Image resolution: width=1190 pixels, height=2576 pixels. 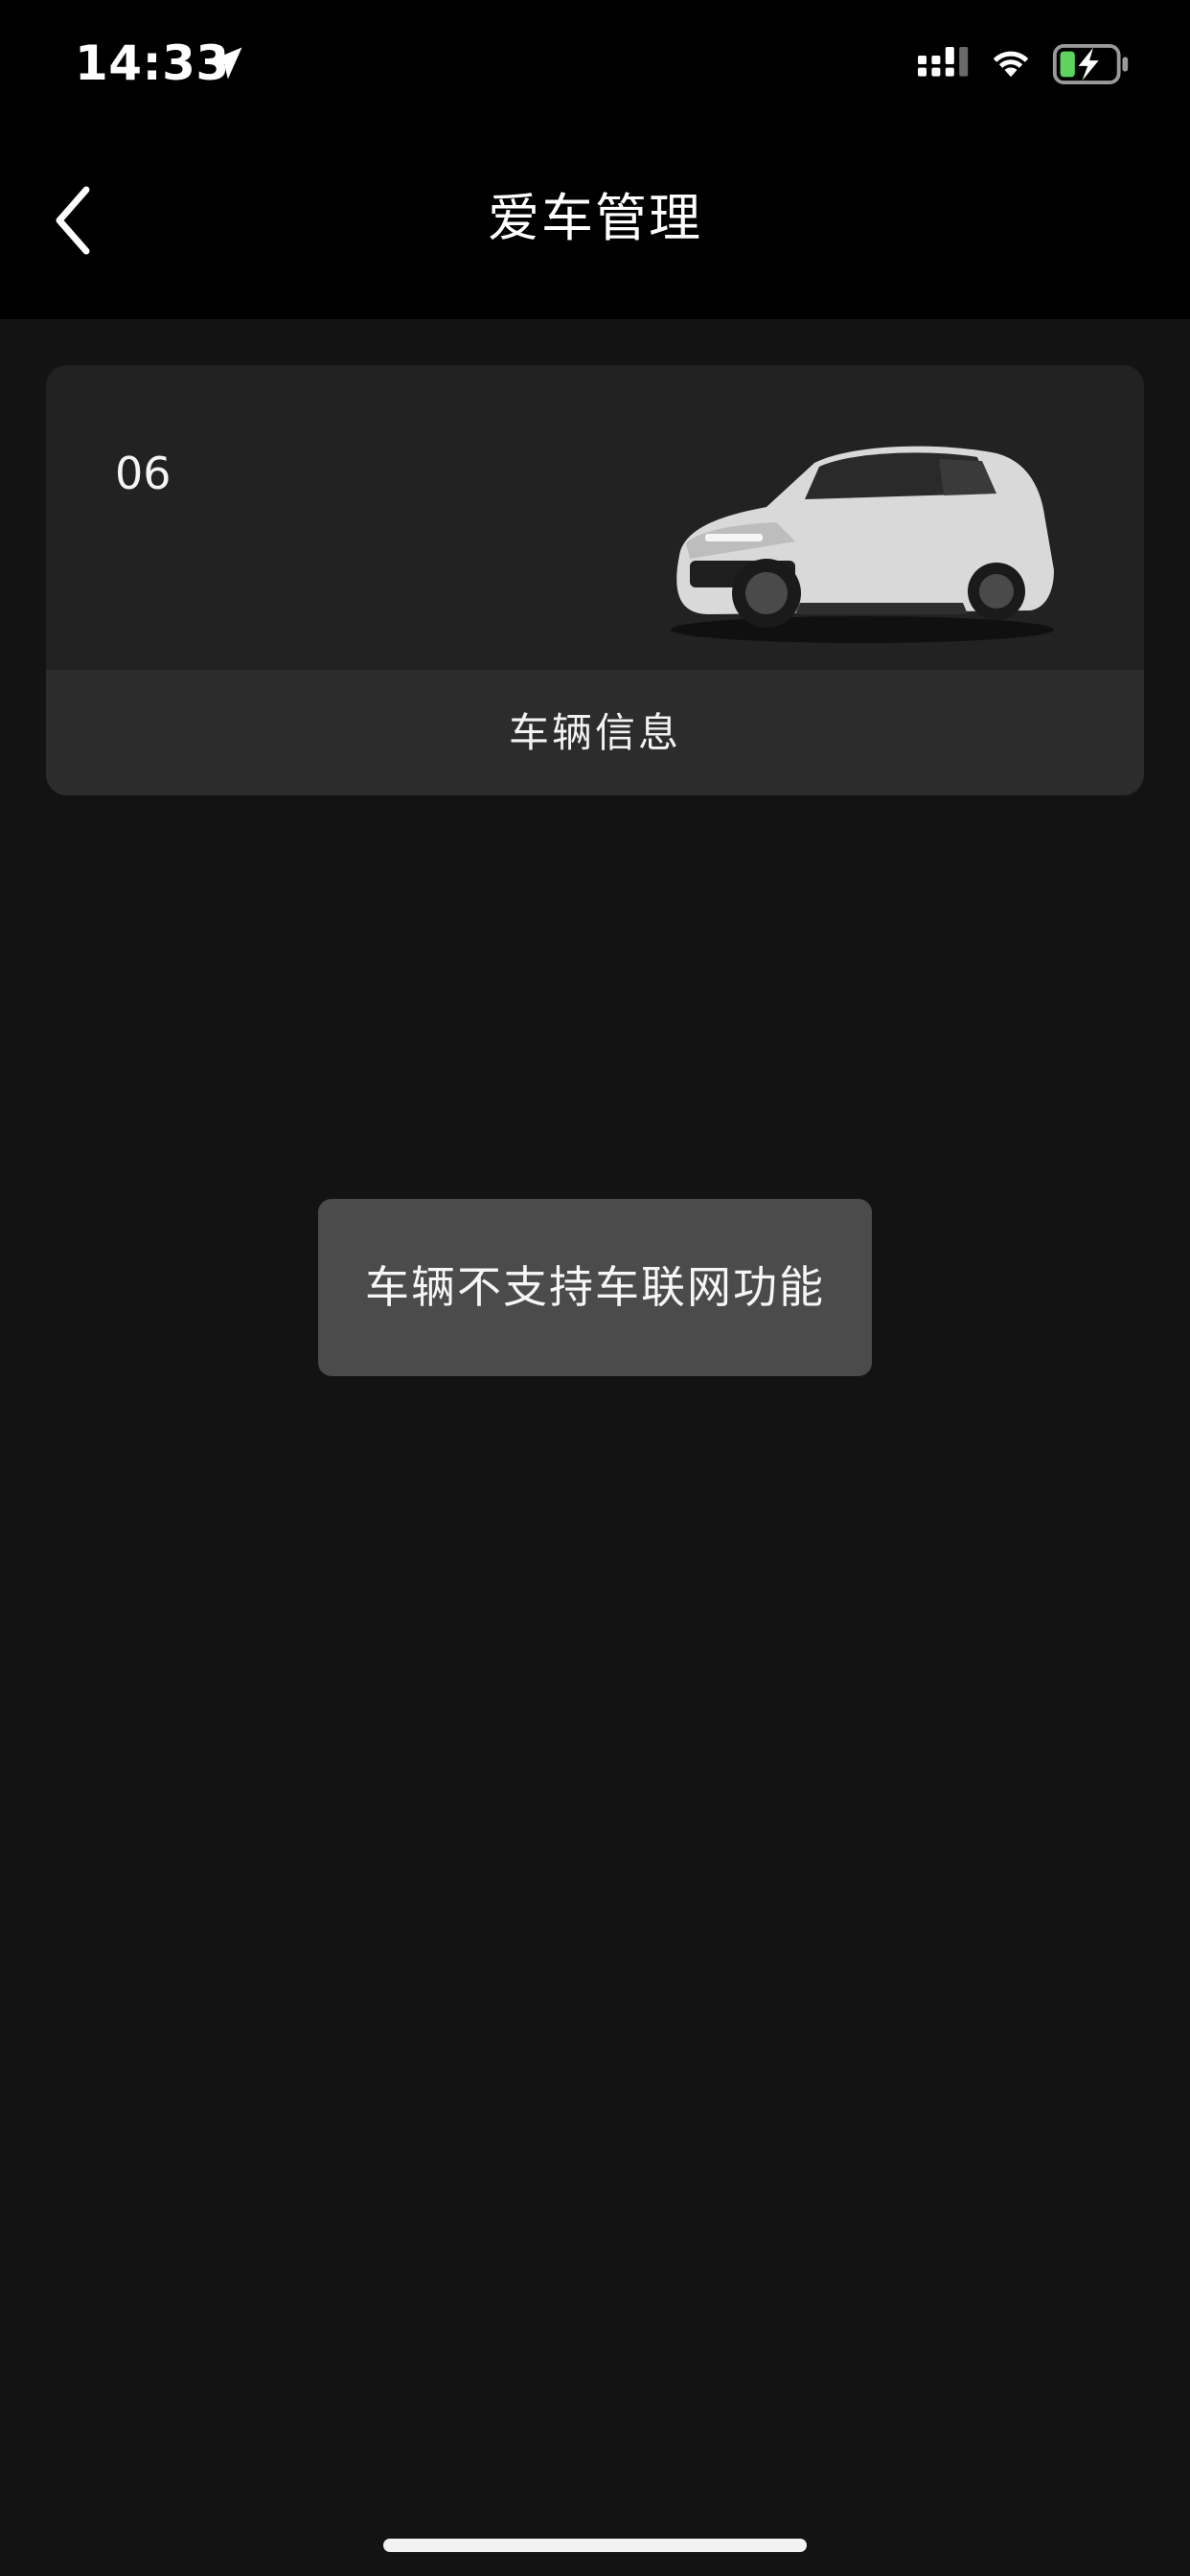 What do you see at coordinates (863, 544) in the screenshot?
I see `car-image` at bounding box center [863, 544].